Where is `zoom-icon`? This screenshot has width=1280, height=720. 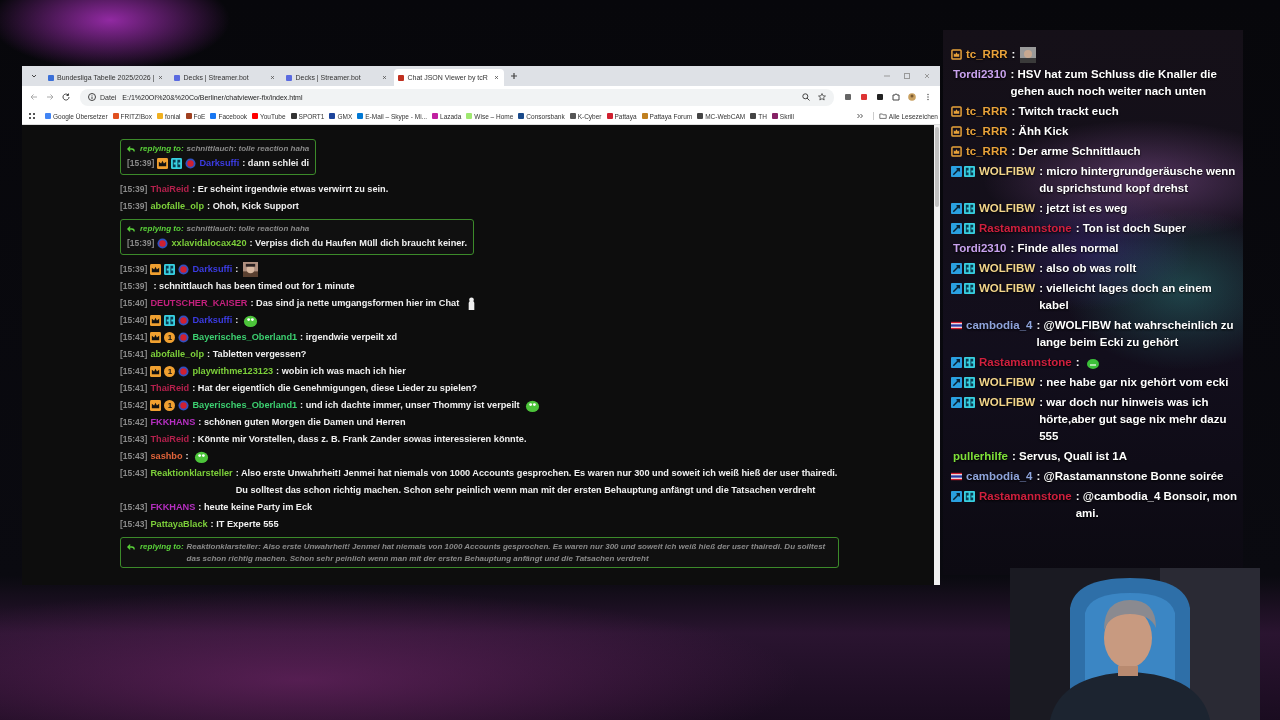 zoom-icon is located at coordinates (806, 97).